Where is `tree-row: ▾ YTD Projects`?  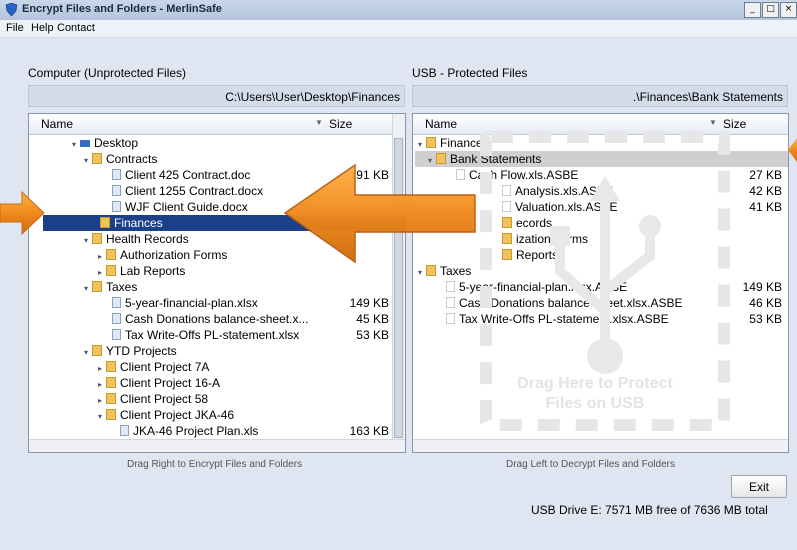
tree-row: ▾ YTD Projects is located at coordinates (129, 351).